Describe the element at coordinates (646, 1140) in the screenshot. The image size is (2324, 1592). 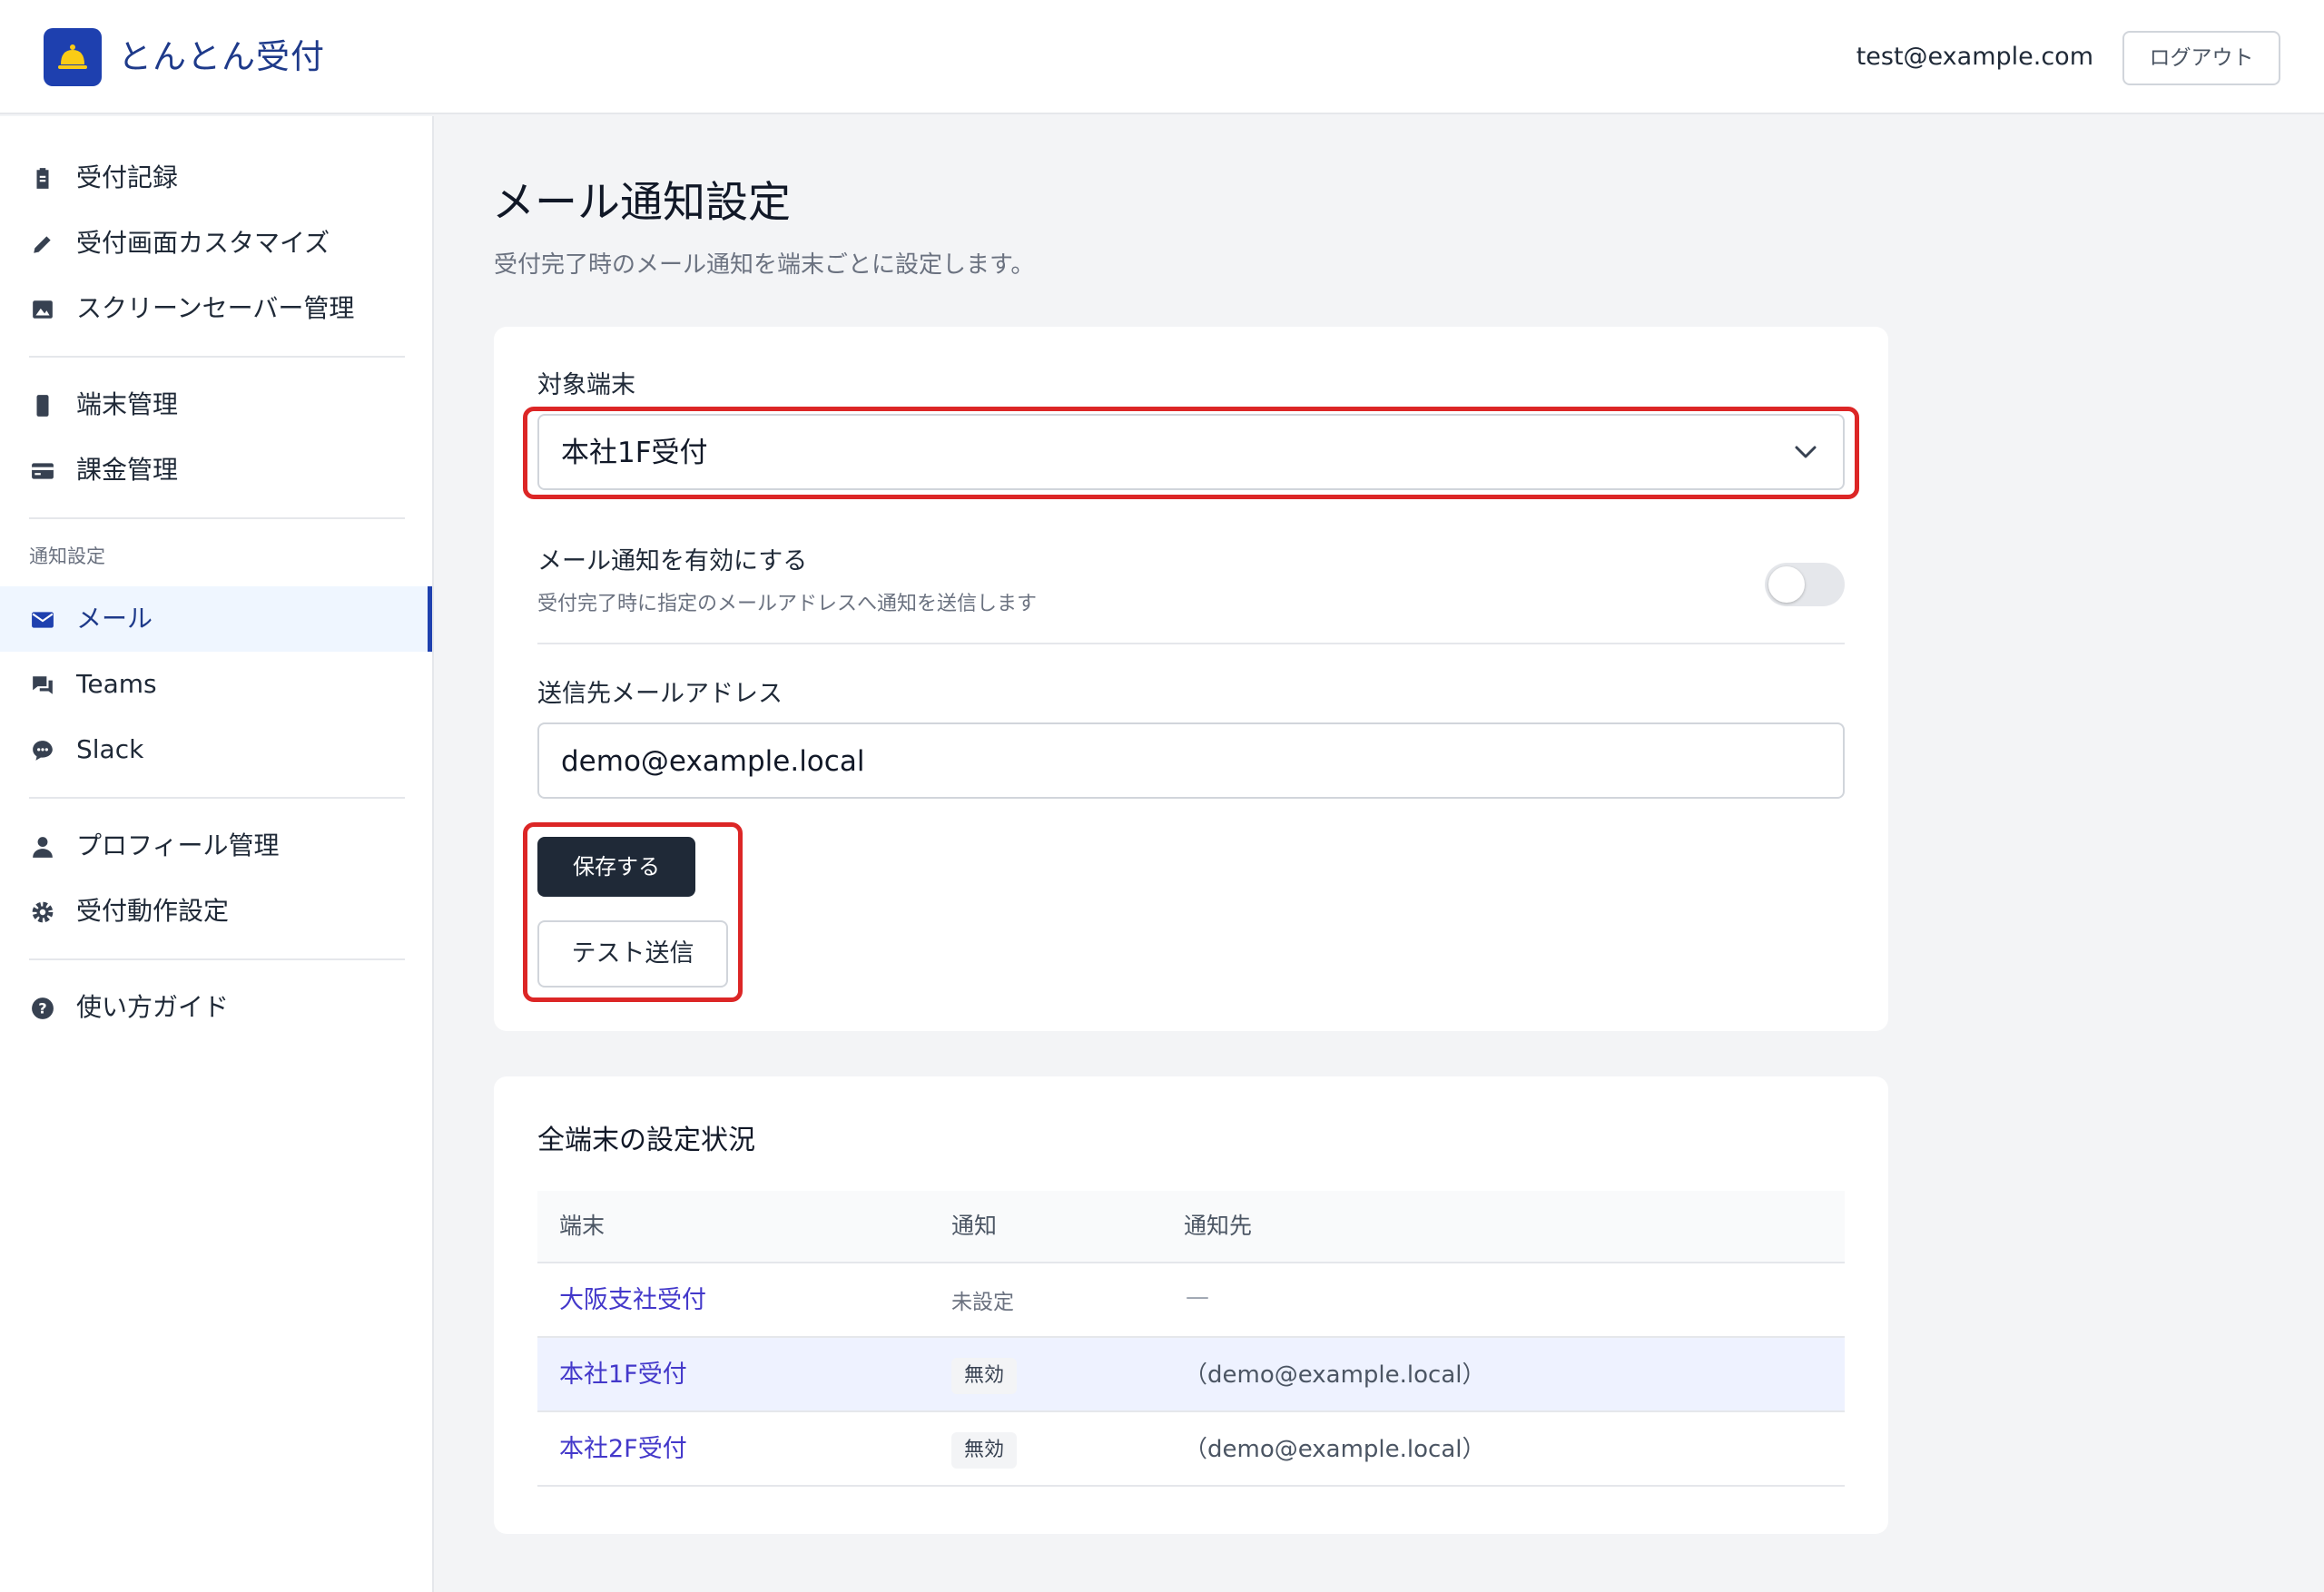
I see `status-title: 全端末の設定状況` at that location.